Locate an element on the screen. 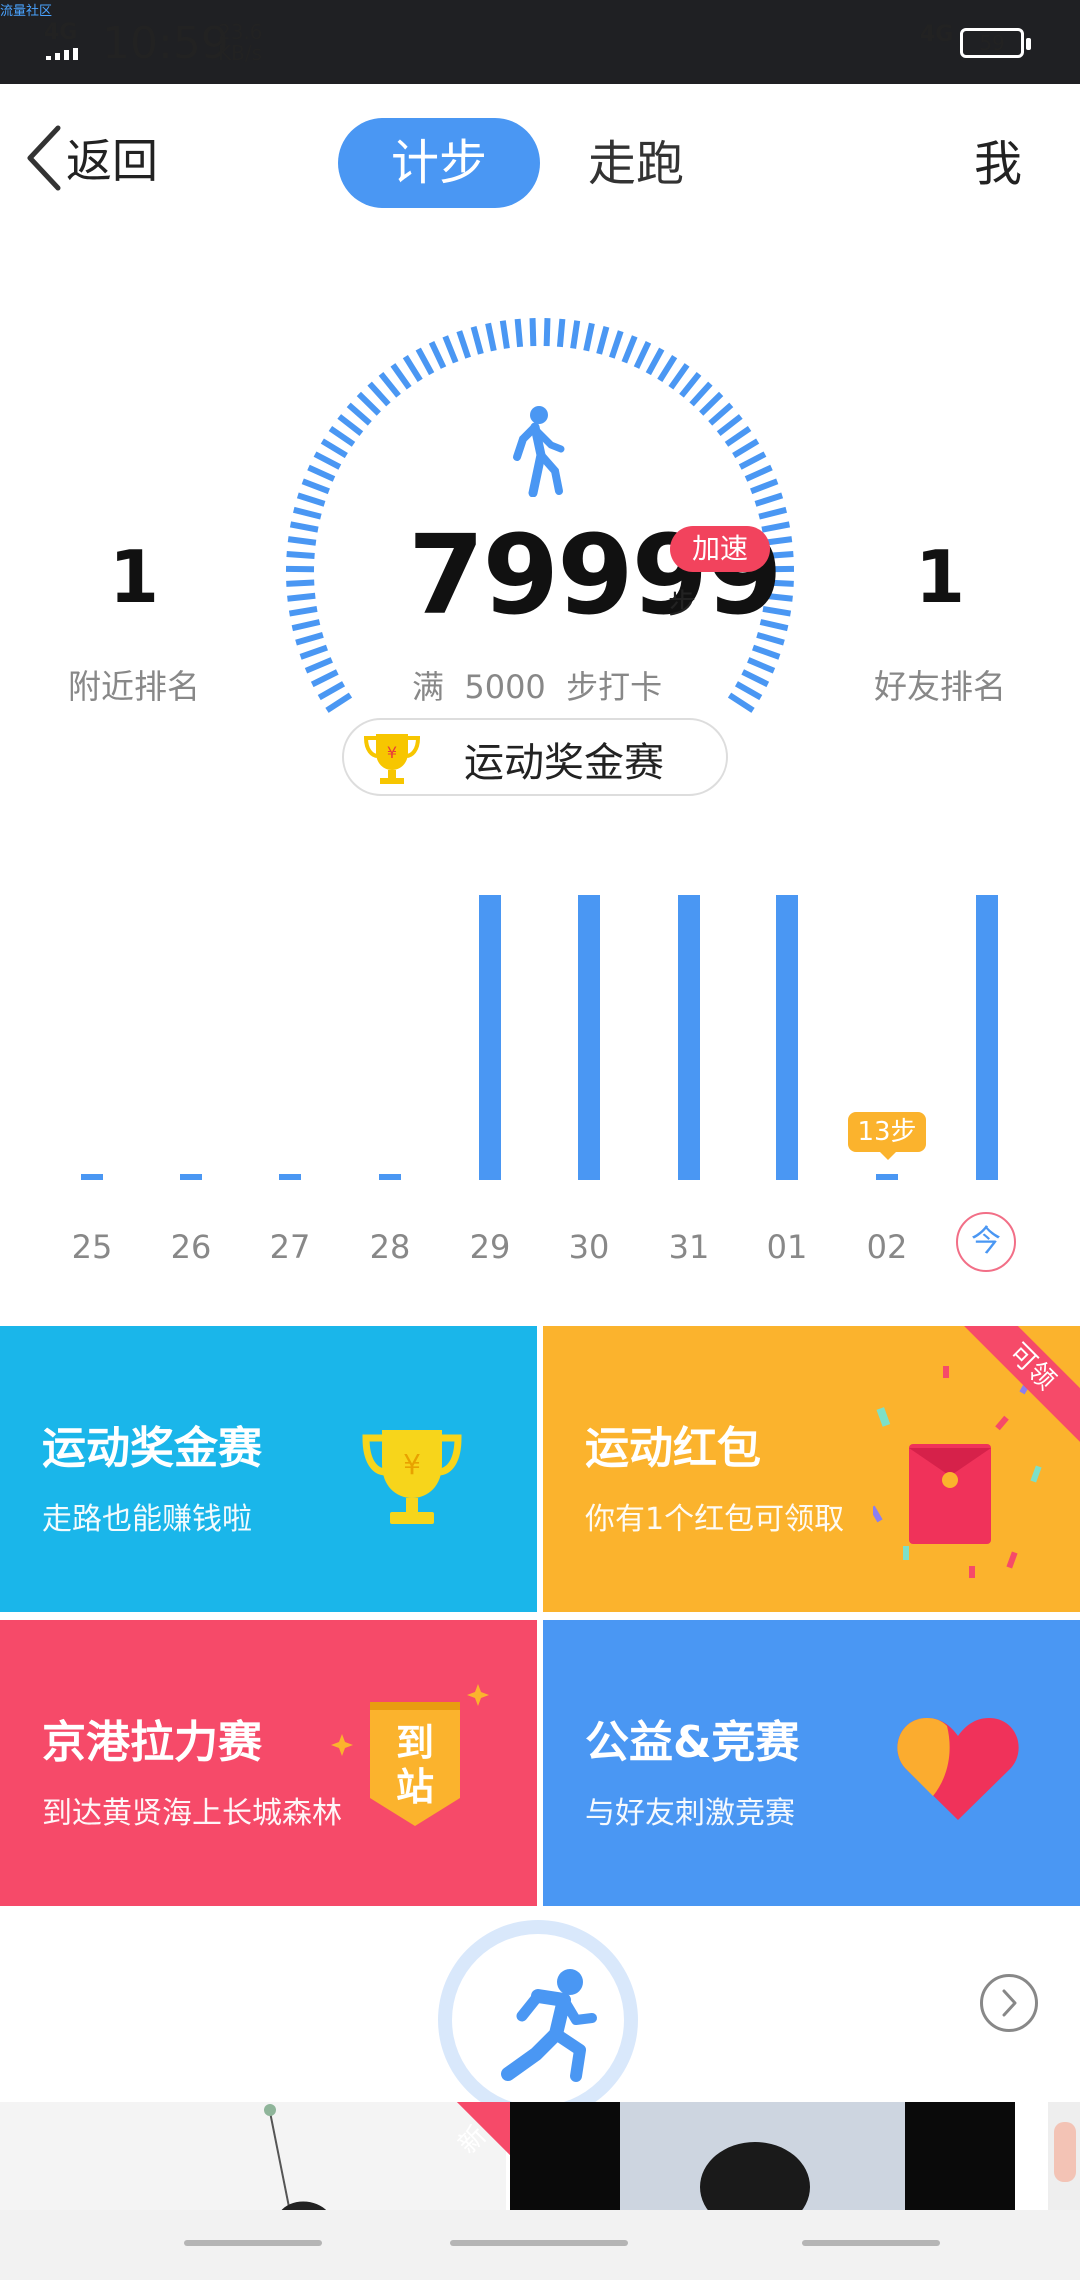 The image size is (1080, 2280). friend-rank-value: 1 is located at coordinates (940, 577).